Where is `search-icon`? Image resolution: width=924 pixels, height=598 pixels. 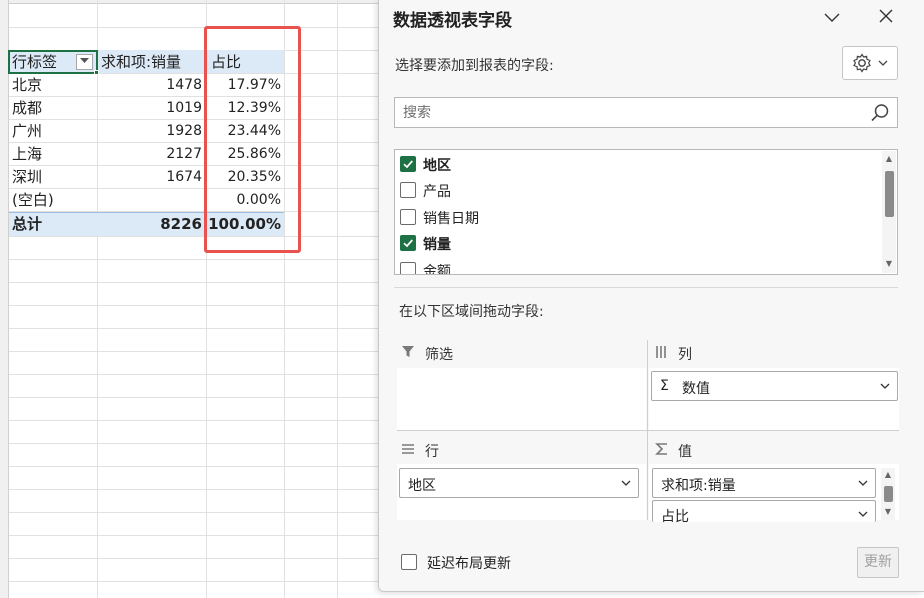
search-icon is located at coordinates (880, 113).